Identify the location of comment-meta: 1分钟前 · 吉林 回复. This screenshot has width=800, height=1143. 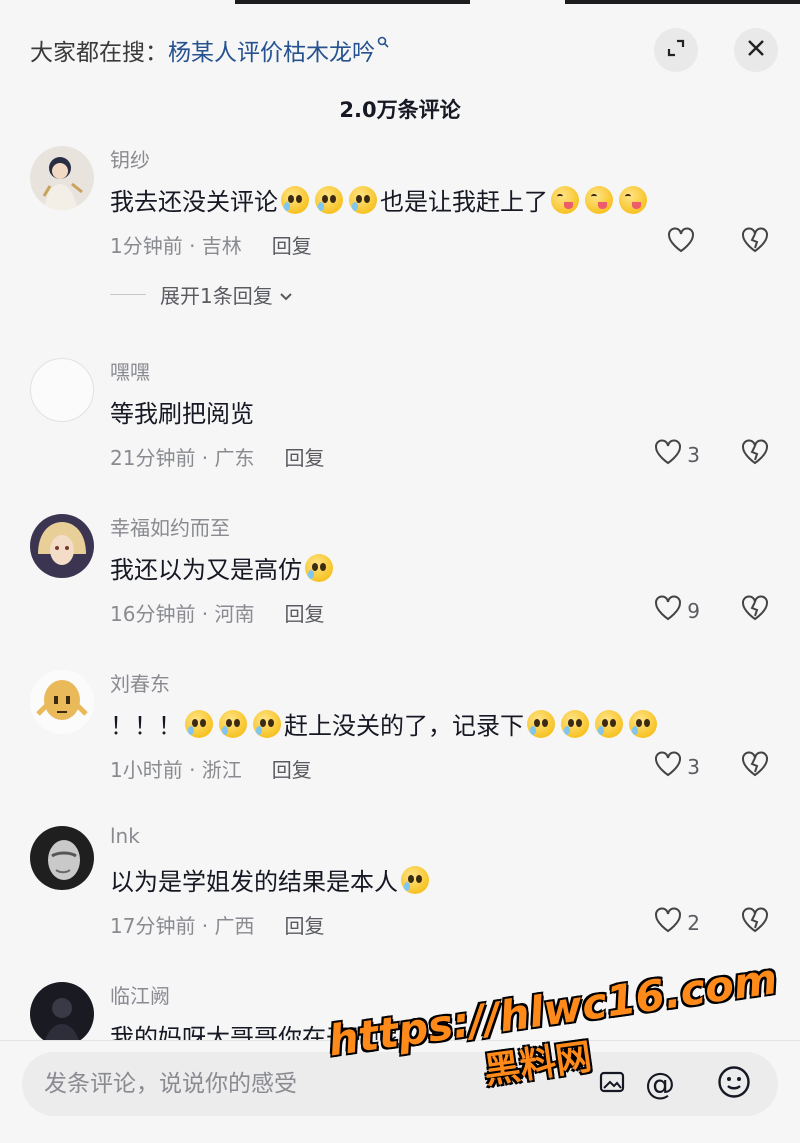
(211, 244).